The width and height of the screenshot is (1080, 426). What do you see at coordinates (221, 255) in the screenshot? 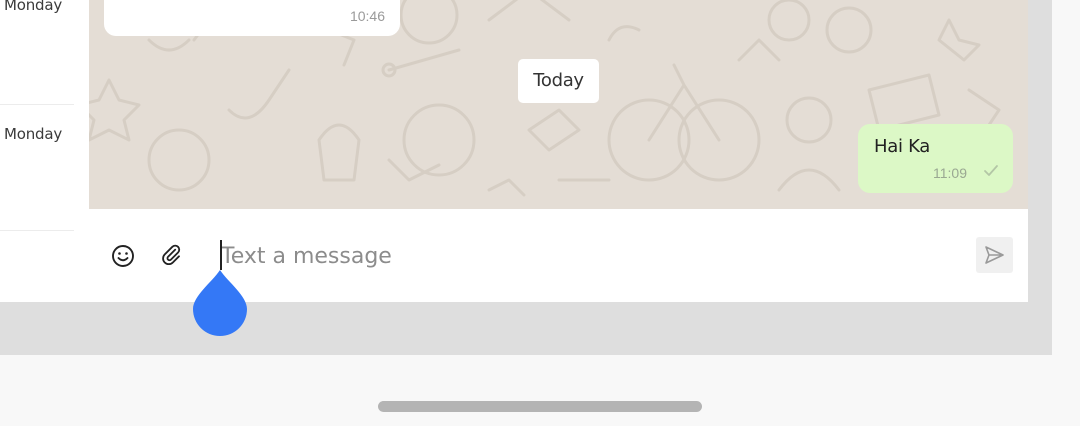
I see `text-caret` at bounding box center [221, 255].